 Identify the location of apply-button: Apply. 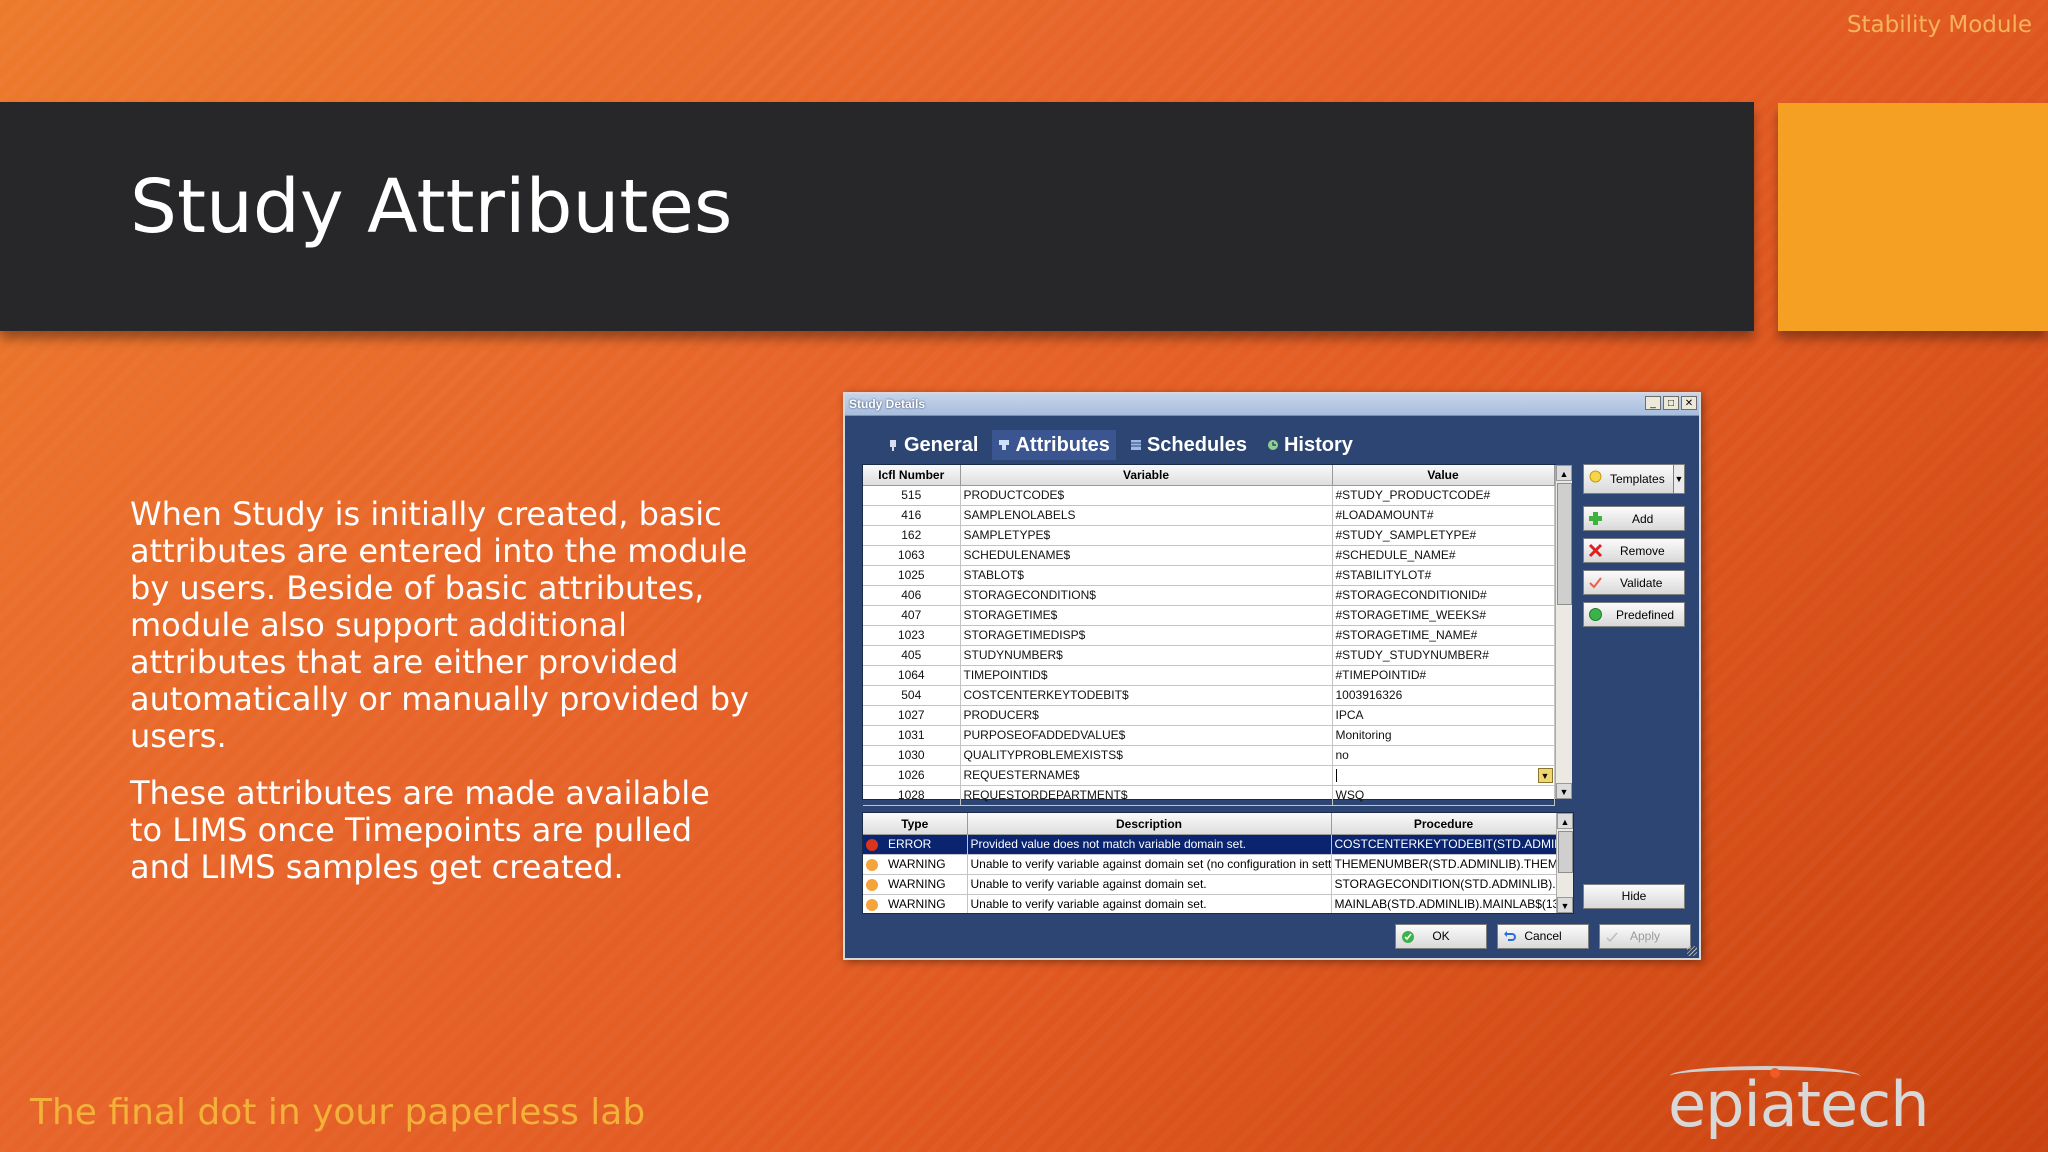
(1645, 936).